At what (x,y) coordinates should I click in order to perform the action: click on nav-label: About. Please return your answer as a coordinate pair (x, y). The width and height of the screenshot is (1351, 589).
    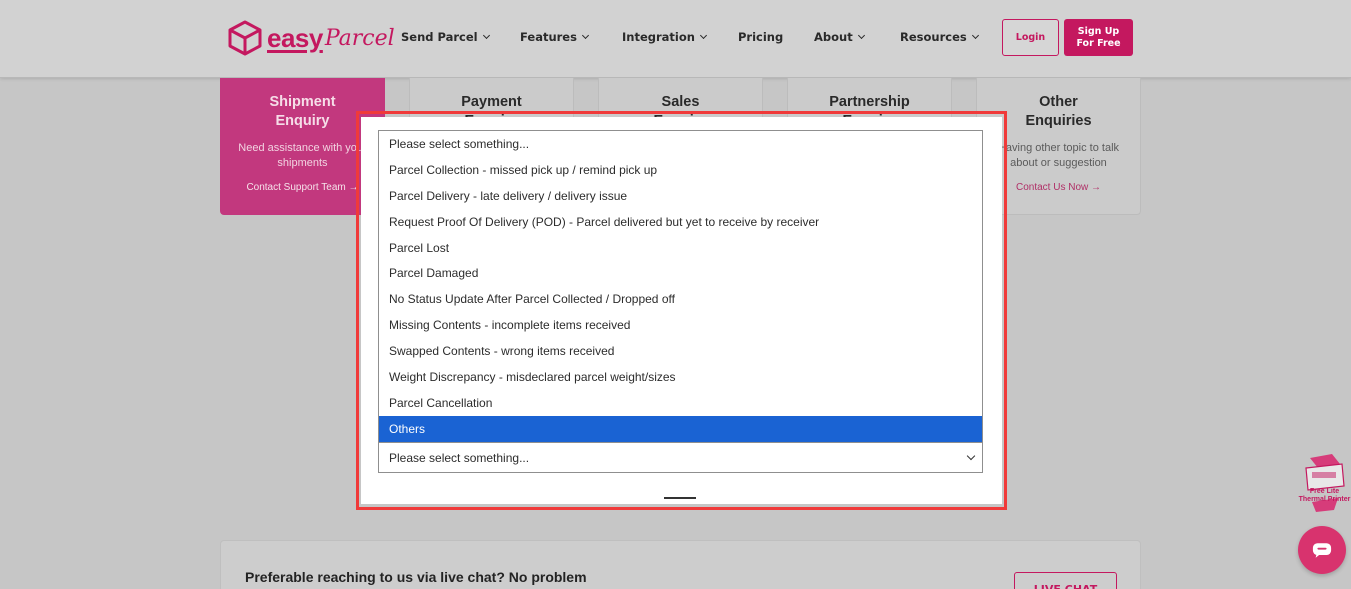
    Looking at the image, I should click on (833, 37).